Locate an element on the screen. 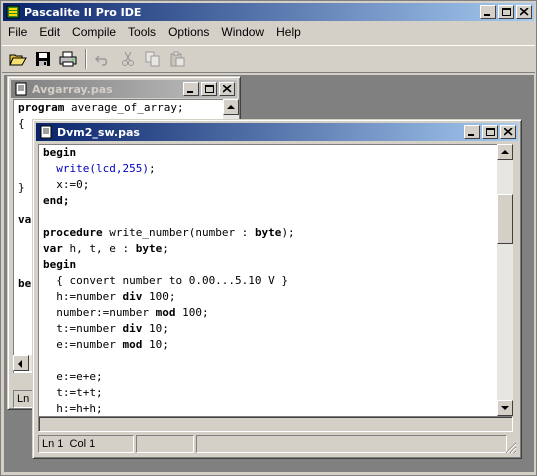 This screenshot has height=476, width=537. code-token: var is located at coordinates (53, 248).